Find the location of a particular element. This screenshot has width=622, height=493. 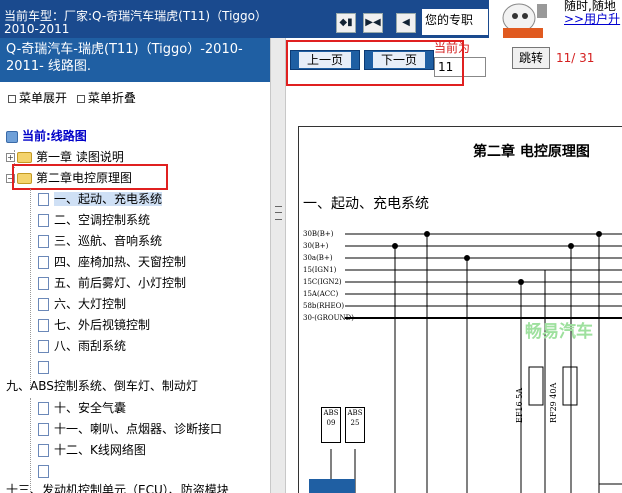

tree-item-page: 十二、K线网络图 is located at coordinates (92, 450).